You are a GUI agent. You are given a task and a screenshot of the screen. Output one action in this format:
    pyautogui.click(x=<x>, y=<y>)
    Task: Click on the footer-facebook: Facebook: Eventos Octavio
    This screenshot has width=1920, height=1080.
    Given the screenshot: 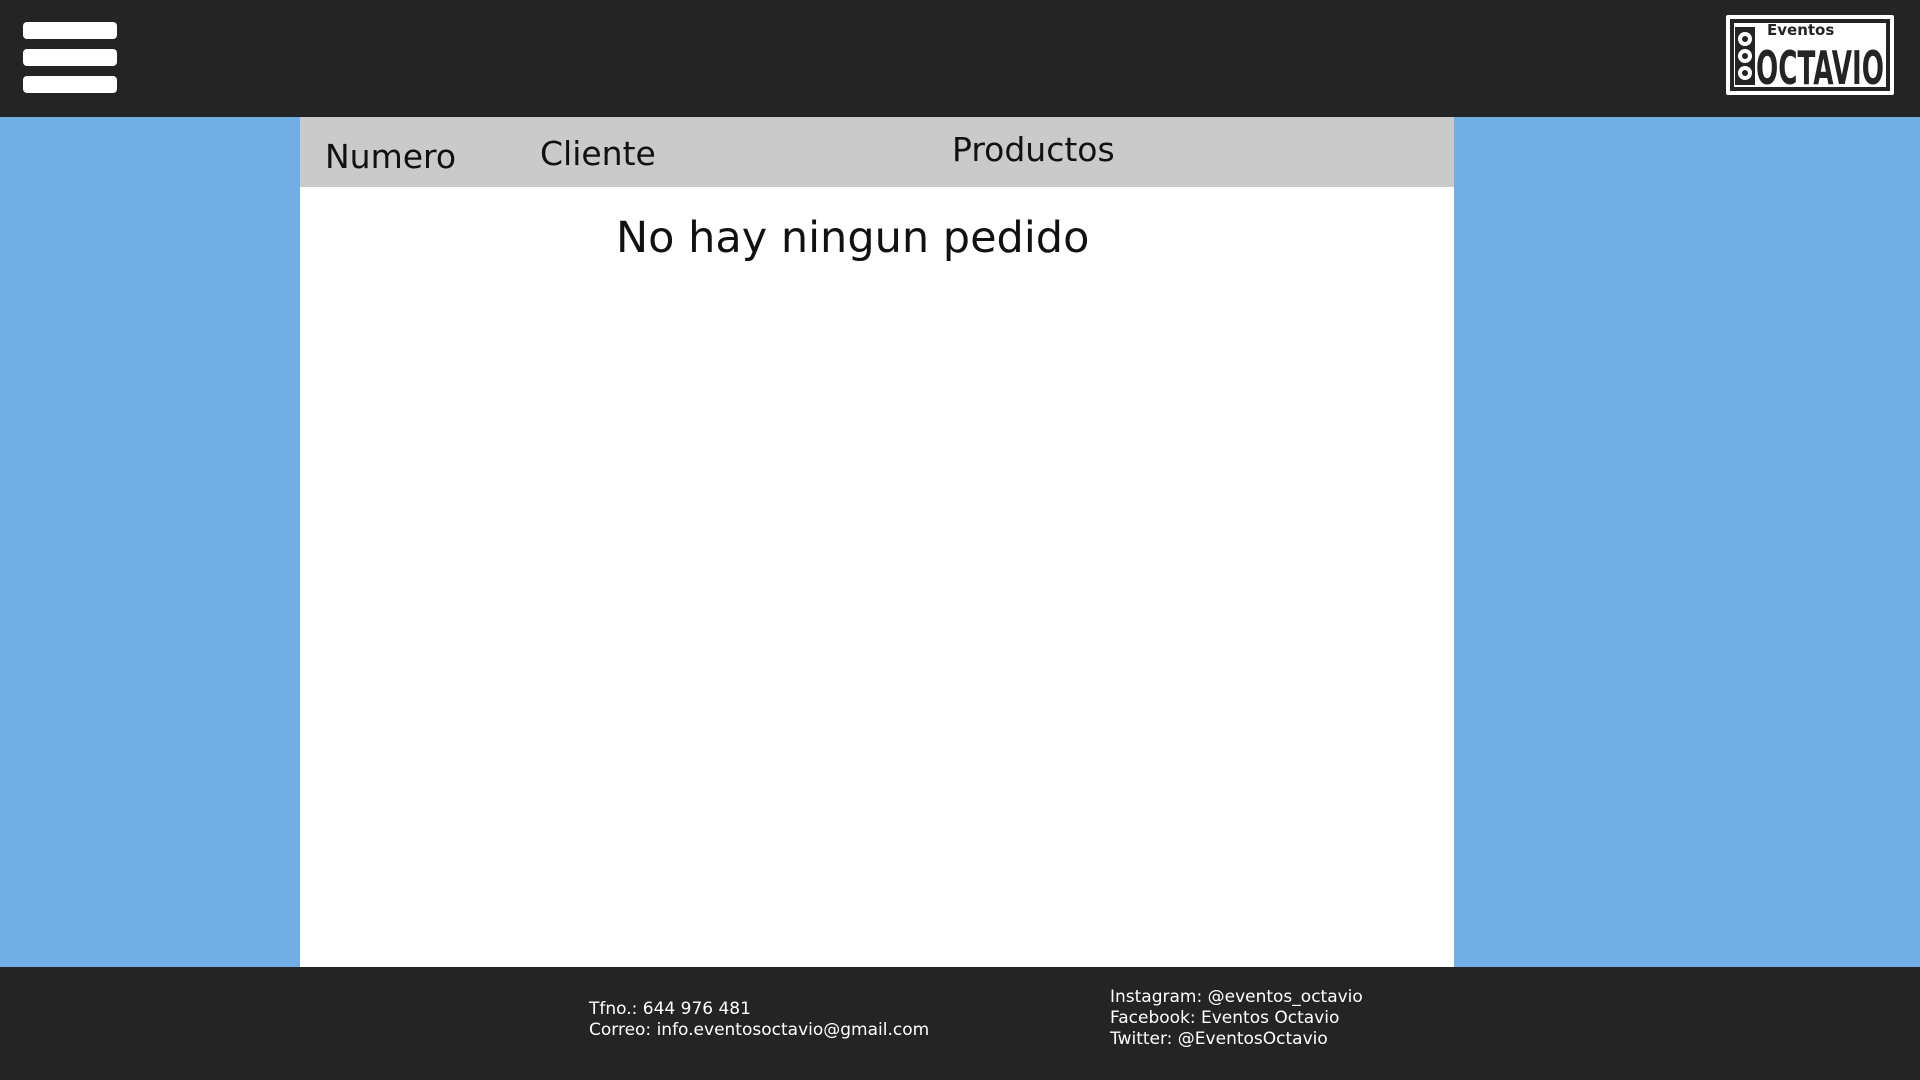 What is the action you would take?
    pyautogui.click(x=1224, y=1018)
    